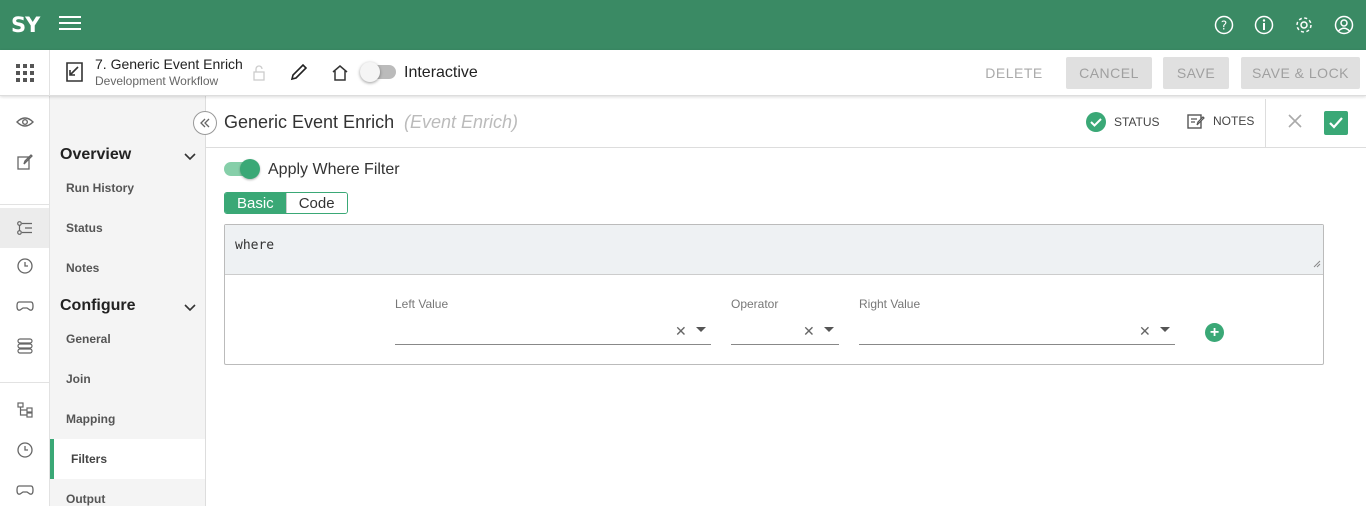 The image size is (1366, 519). What do you see at coordinates (340, 75) in the screenshot?
I see `home-icon` at bounding box center [340, 75].